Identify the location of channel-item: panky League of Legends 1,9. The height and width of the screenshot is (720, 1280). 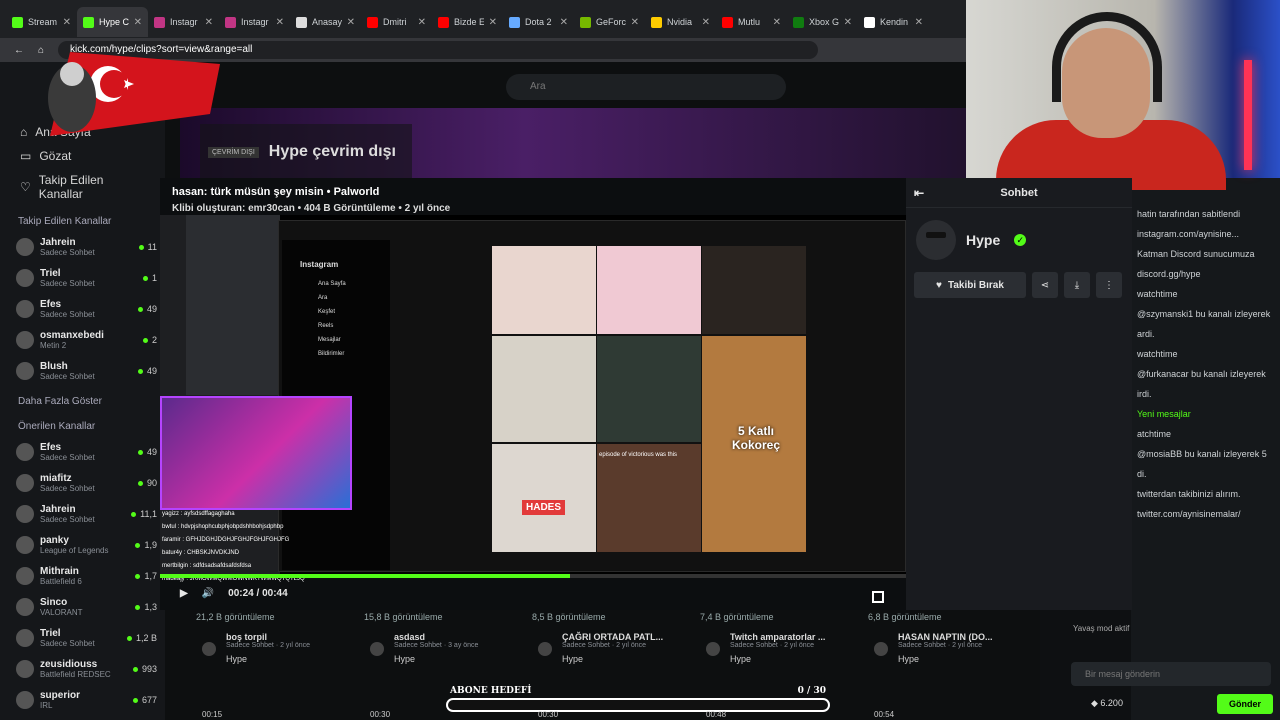
(82, 544).